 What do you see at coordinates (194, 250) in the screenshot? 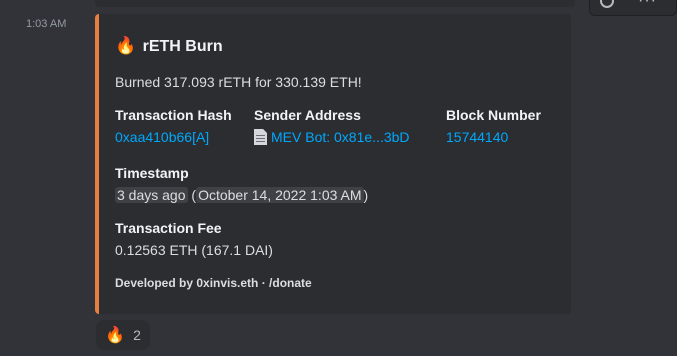
I see `field-value: 0.12563 ETH (167.1 DAI)` at bounding box center [194, 250].